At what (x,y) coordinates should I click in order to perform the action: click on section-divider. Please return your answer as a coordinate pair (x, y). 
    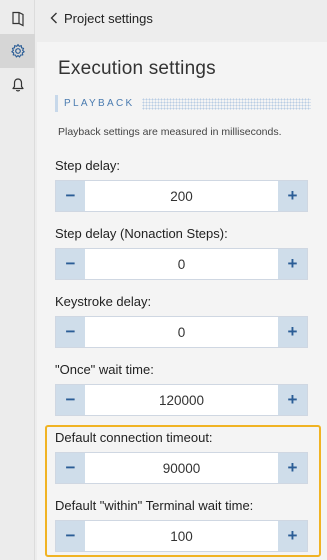
    Looking at the image, I should click on (226, 103).